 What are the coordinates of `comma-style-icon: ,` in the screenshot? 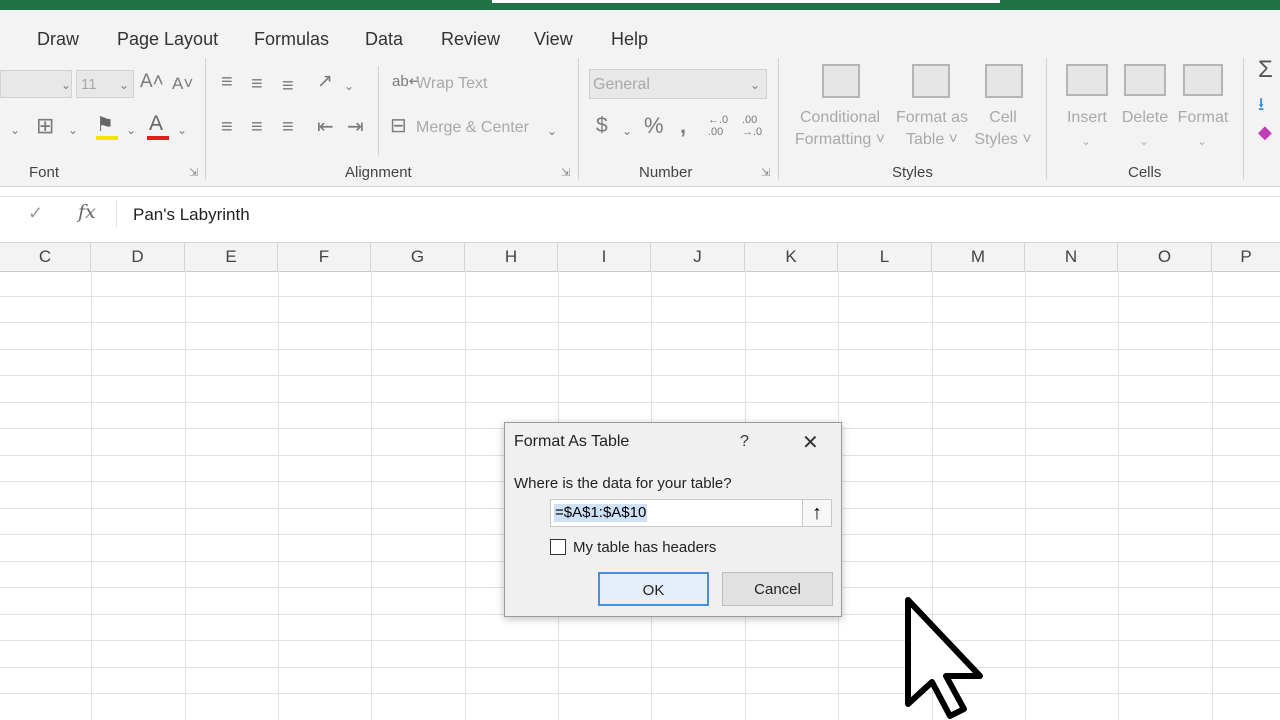 It's located at (683, 126).